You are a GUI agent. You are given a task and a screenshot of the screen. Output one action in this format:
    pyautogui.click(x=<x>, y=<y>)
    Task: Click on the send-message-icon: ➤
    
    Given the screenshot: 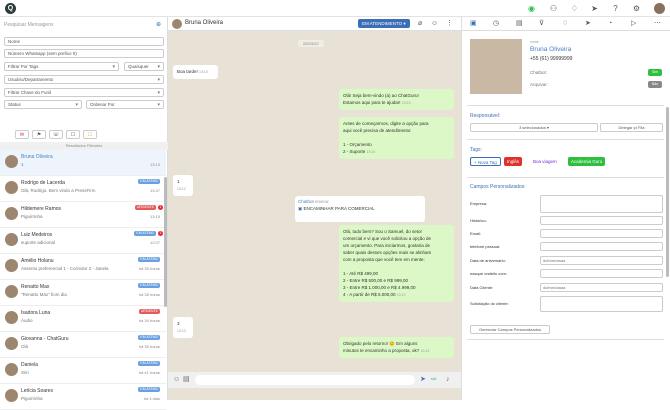 What is the action you would take?
    pyautogui.click(x=423, y=380)
    